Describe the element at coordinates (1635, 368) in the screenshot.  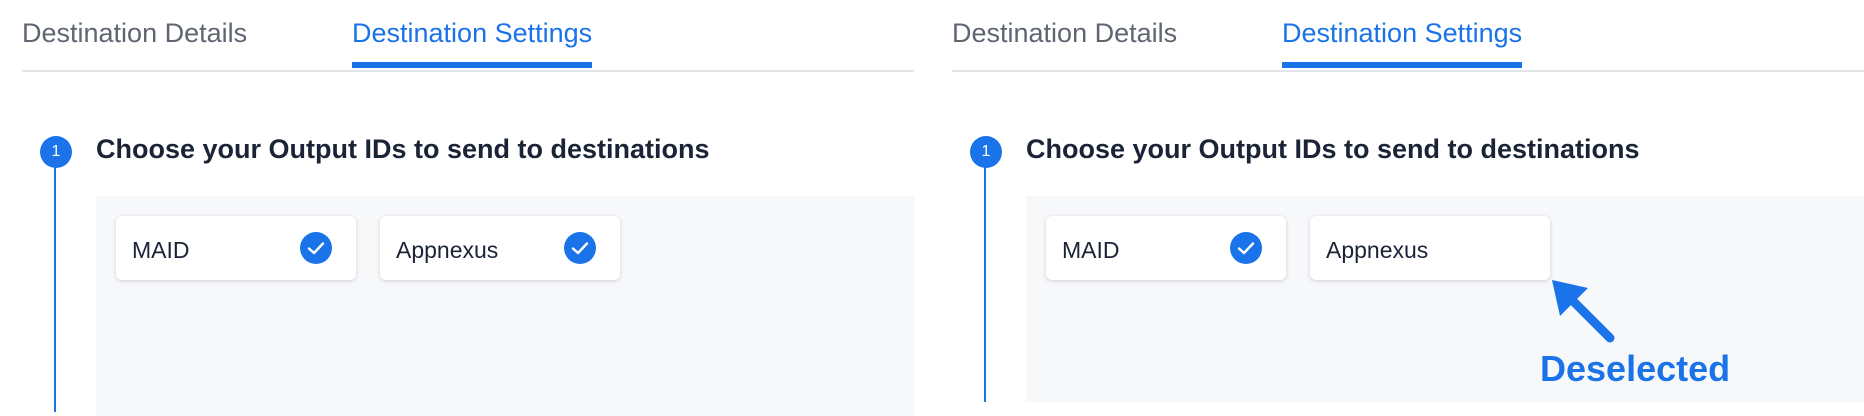
I see `deselected-annotation: Deselected` at that location.